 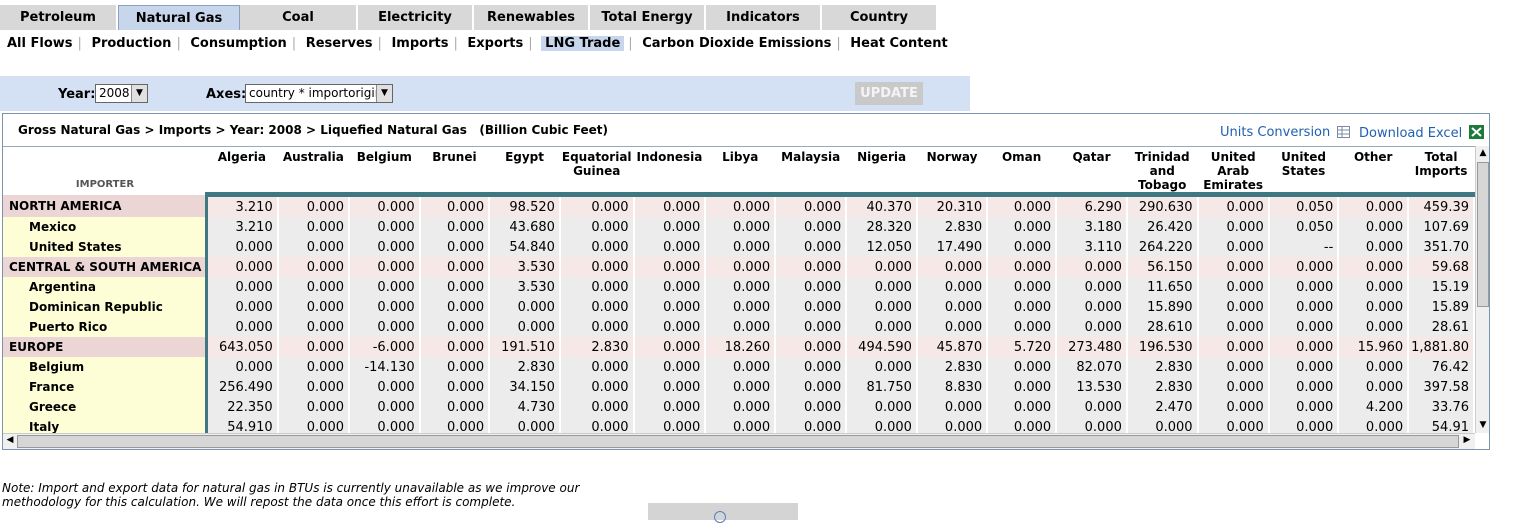 What do you see at coordinates (741, 172) in the screenshot?
I see `column-header: Libya` at bounding box center [741, 172].